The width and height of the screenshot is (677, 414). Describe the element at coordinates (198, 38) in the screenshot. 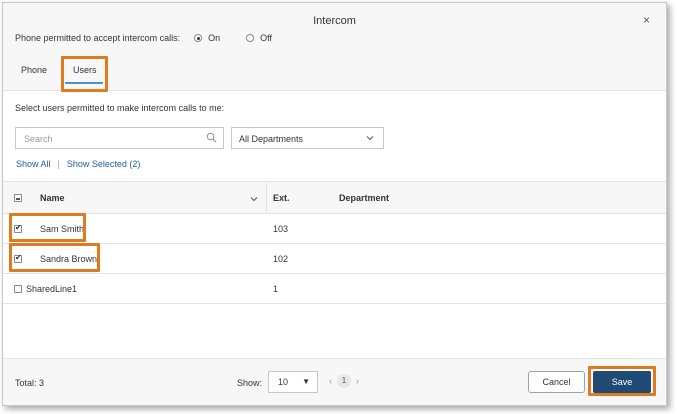

I see `radio-on-icon` at that location.